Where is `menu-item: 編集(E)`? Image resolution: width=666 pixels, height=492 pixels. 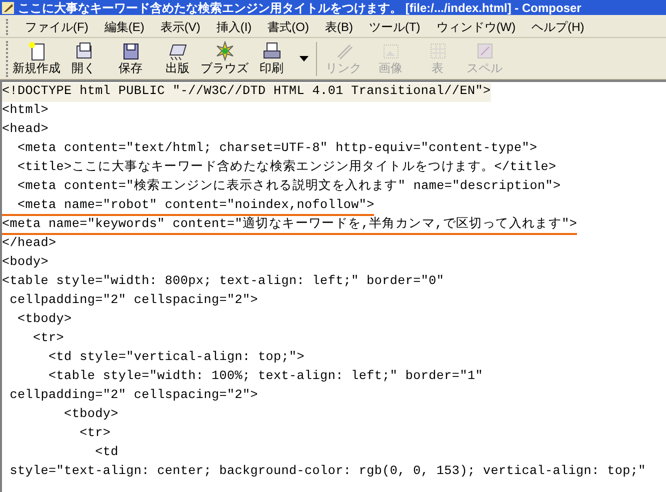 menu-item: 編集(E) is located at coordinates (124, 27).